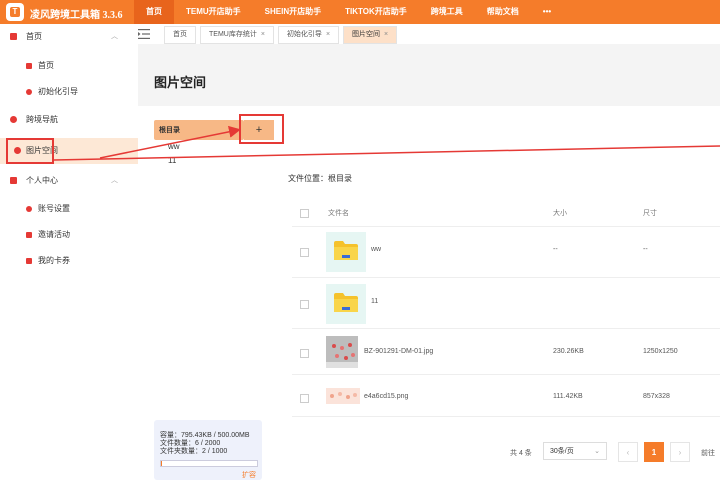 The height and width of the screenshot is (480, 720). I want to click on sidebar-item-account-settings-label: 账号设置, so click(54, 208).